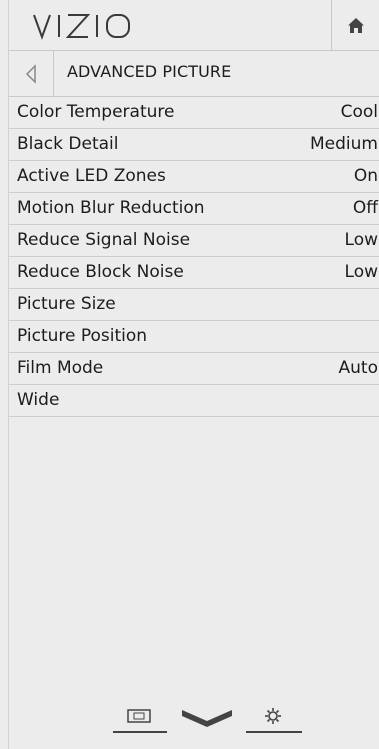  Describe the element at coordinates (194, 305) in the screenshot. I see `menu-item-picture-size: Picture Size` at that location.